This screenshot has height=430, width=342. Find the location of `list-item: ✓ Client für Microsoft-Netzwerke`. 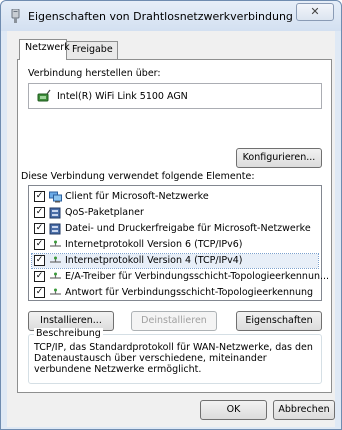

list-item: ✓ Client für Microsoft-Netzwerke is located at coordinates (175, 197).